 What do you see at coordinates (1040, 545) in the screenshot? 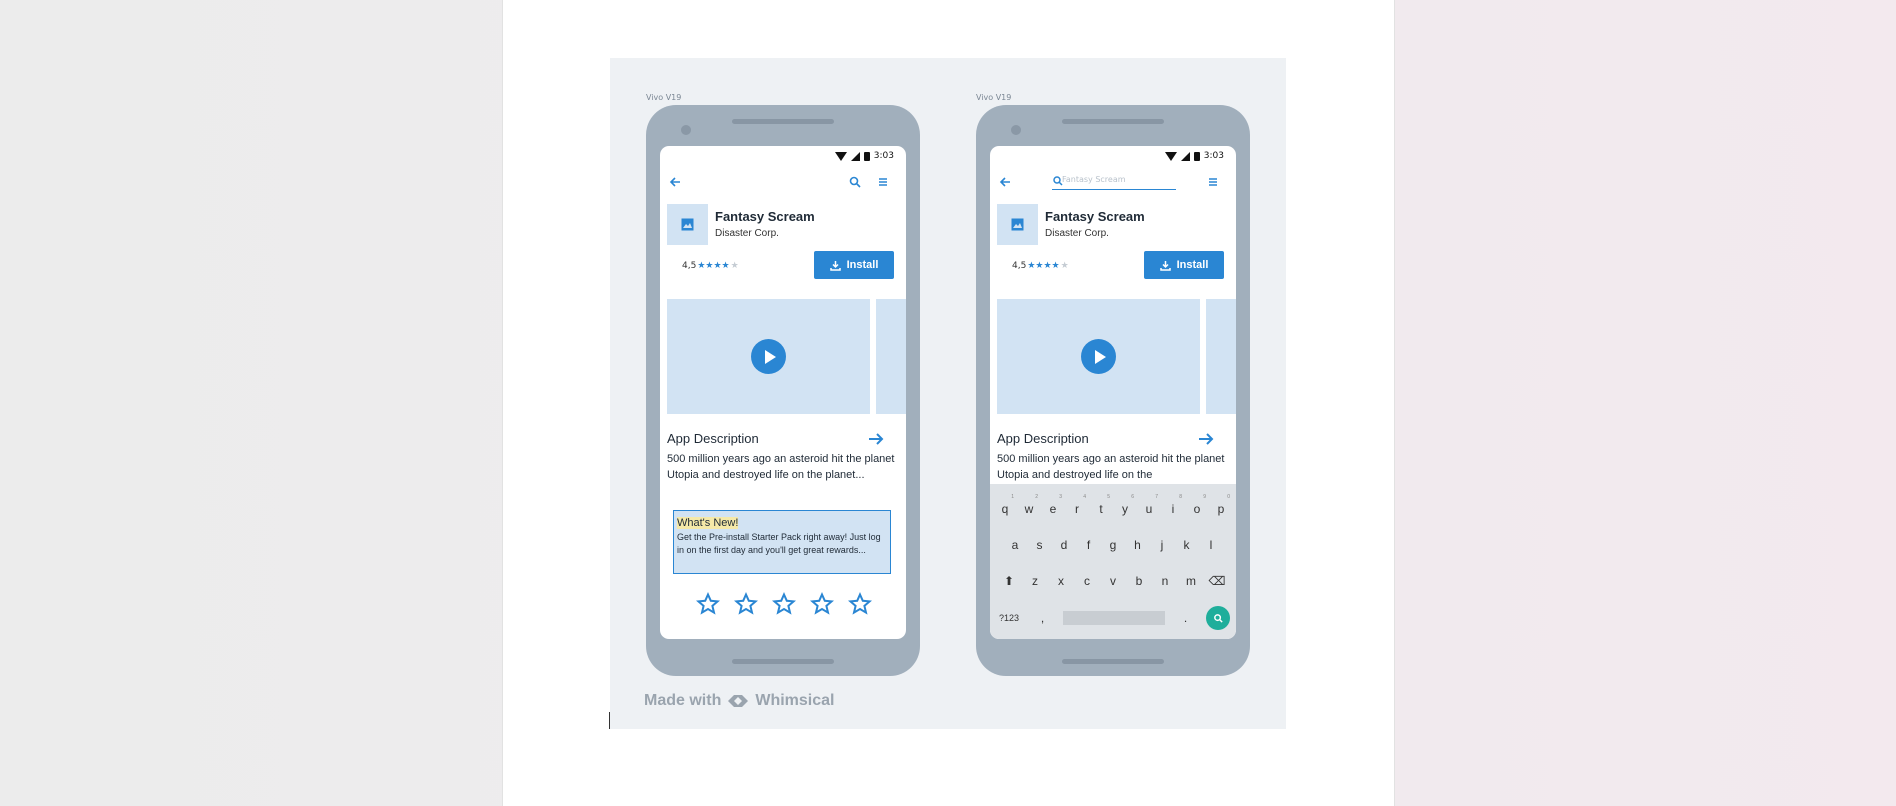
I see `key: s` at bounding box center [1040, 545].